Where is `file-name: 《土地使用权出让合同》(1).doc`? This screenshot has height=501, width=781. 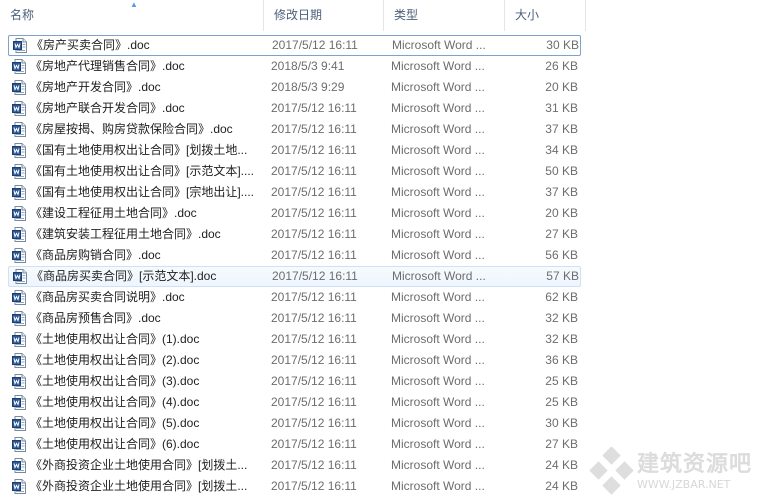
file-name: 《土地使用权出让合同》(1).doc is located at coordinates (115, 339).